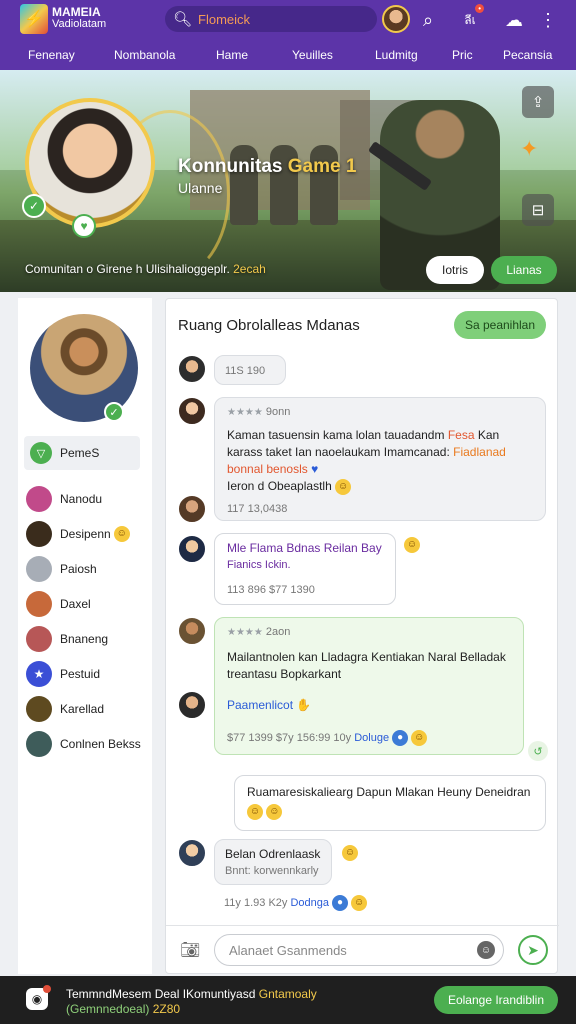 This screenshot has width=576, height=1024. Describe the element at coordinates (322, 166) in the screenshot. I see `title-highlight: Game 1` at that location.